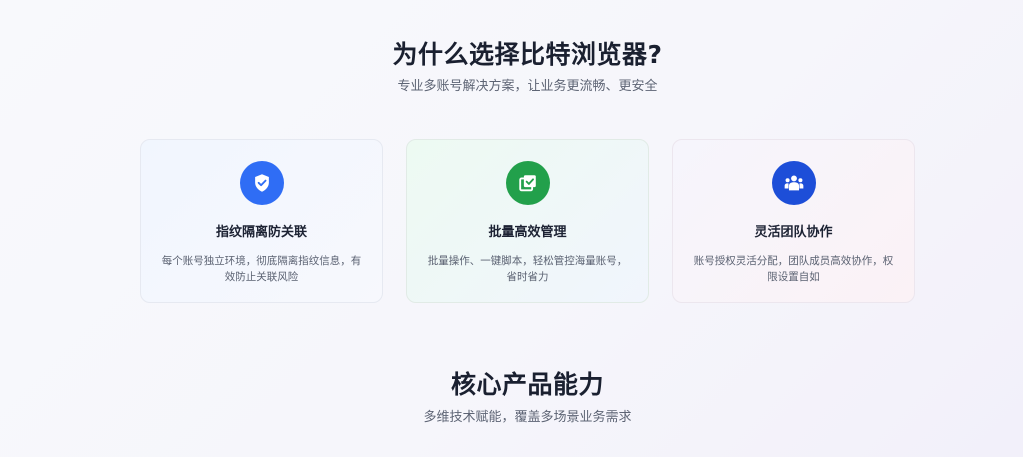  What do you see at coordinates (527, 54) in the screenshot?
I see `why-choose-title: 为什么选择比特浏览器?` at bounding box center [527, 54].